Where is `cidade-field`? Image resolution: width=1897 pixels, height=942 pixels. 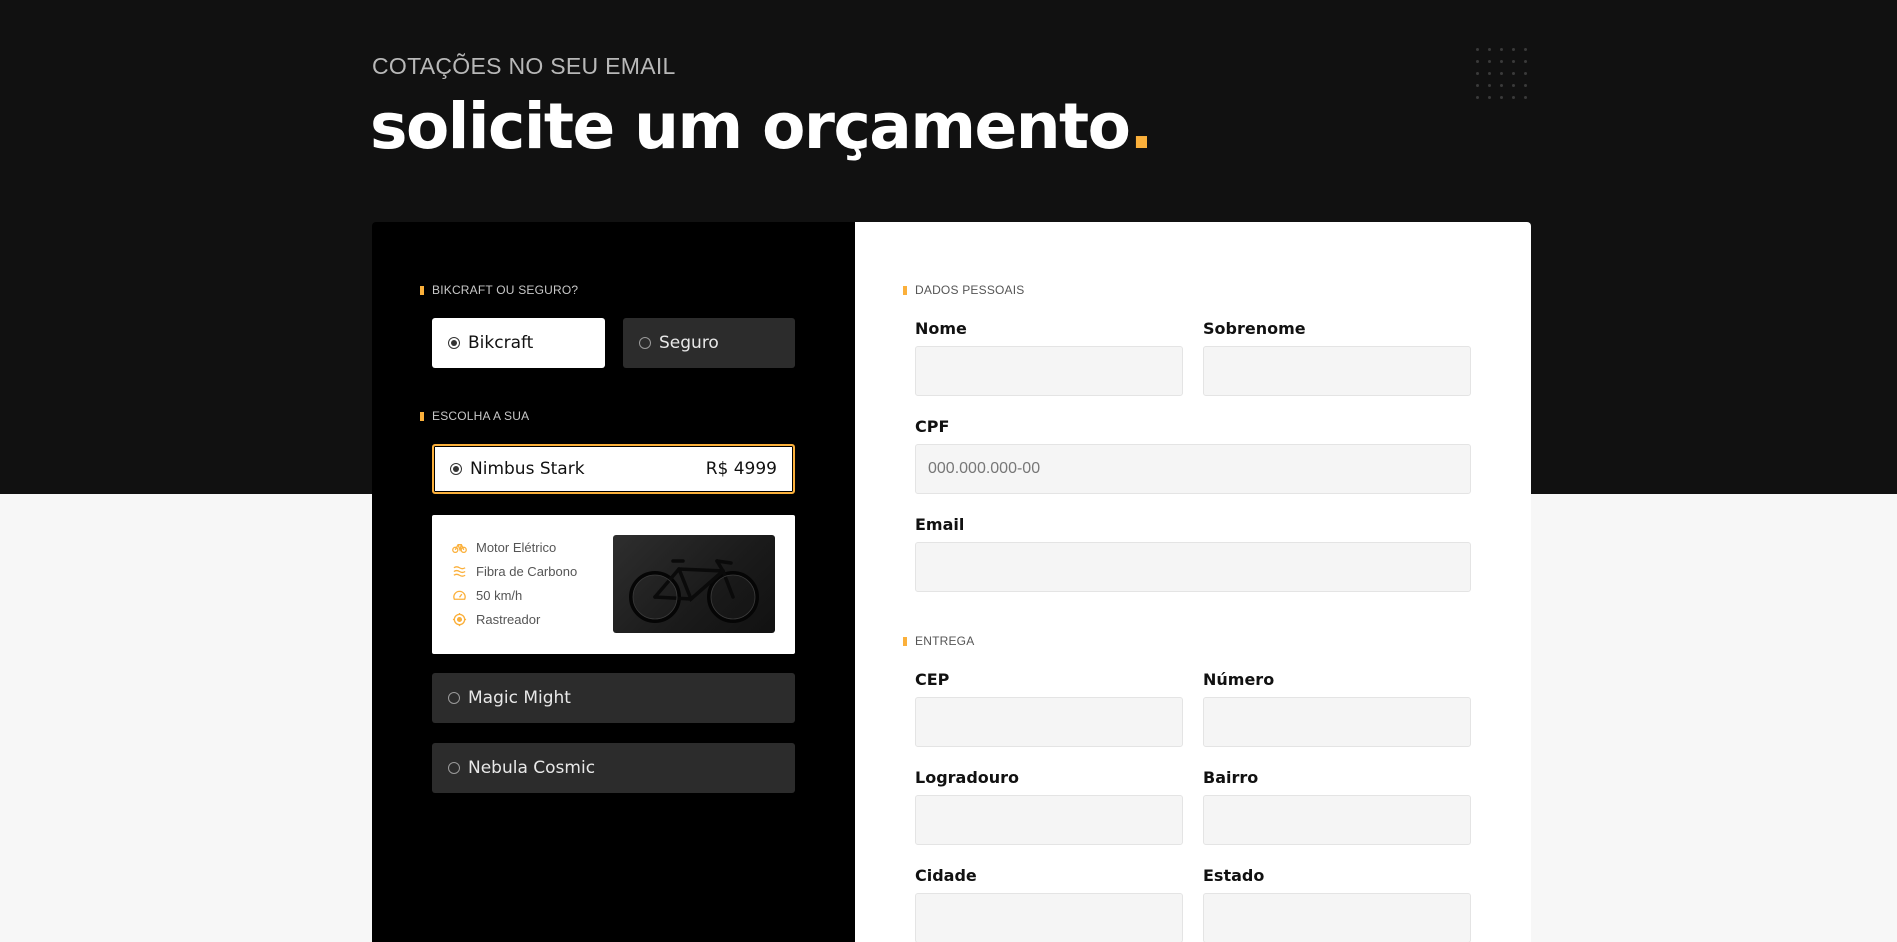
cidade-field is located at coordinates (1049, 917).